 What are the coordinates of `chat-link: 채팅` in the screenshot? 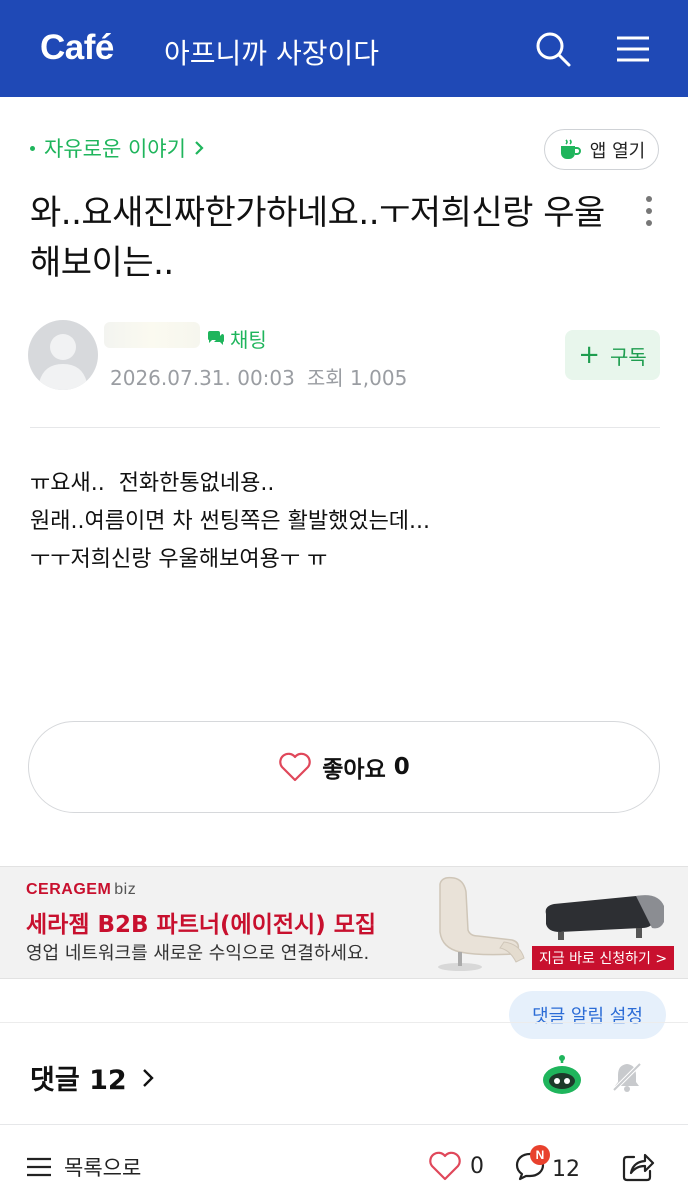 It's located at (236, 338).